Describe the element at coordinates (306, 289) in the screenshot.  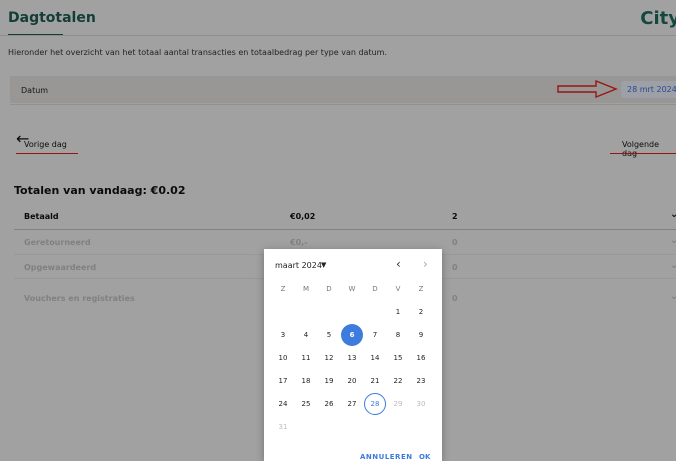
I see `weekday-label: M` at that location.